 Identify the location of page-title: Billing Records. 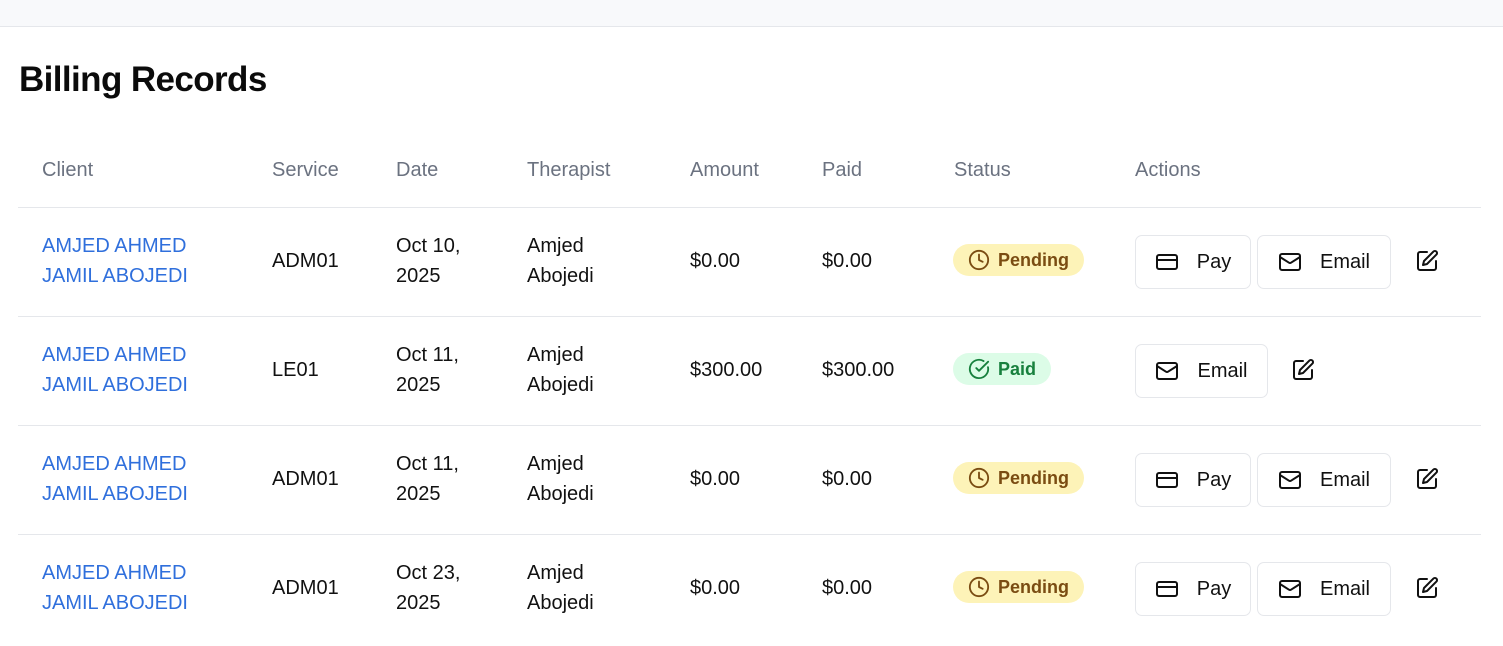
(143, 79).